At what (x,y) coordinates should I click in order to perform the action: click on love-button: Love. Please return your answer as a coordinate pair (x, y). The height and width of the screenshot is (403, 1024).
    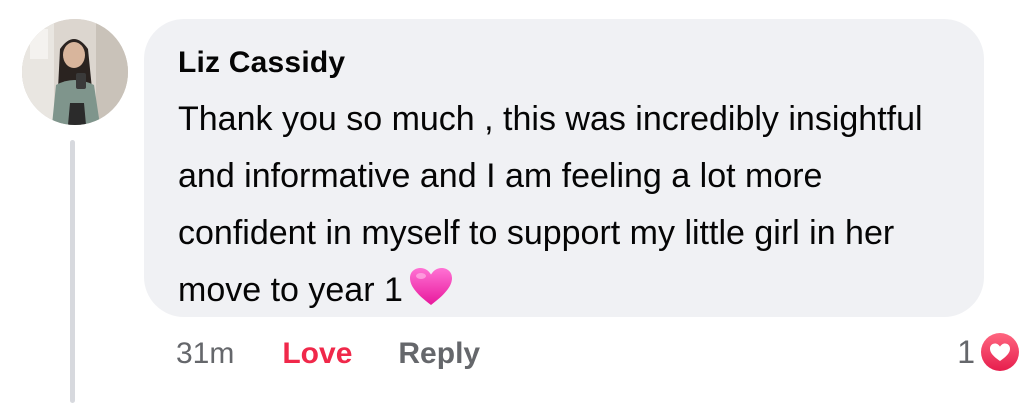
    Looking at the image, I should click on (317, 354).